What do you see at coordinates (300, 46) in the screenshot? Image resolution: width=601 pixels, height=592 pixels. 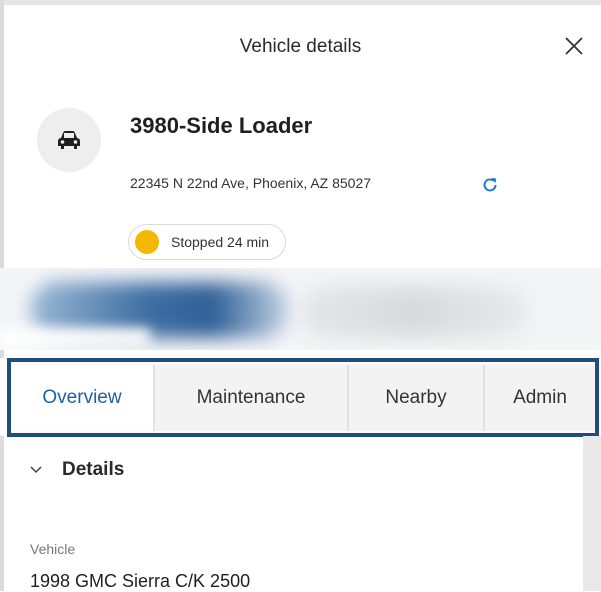 I see `panel-title: Vehicle details` at bounding box center [300, 46].